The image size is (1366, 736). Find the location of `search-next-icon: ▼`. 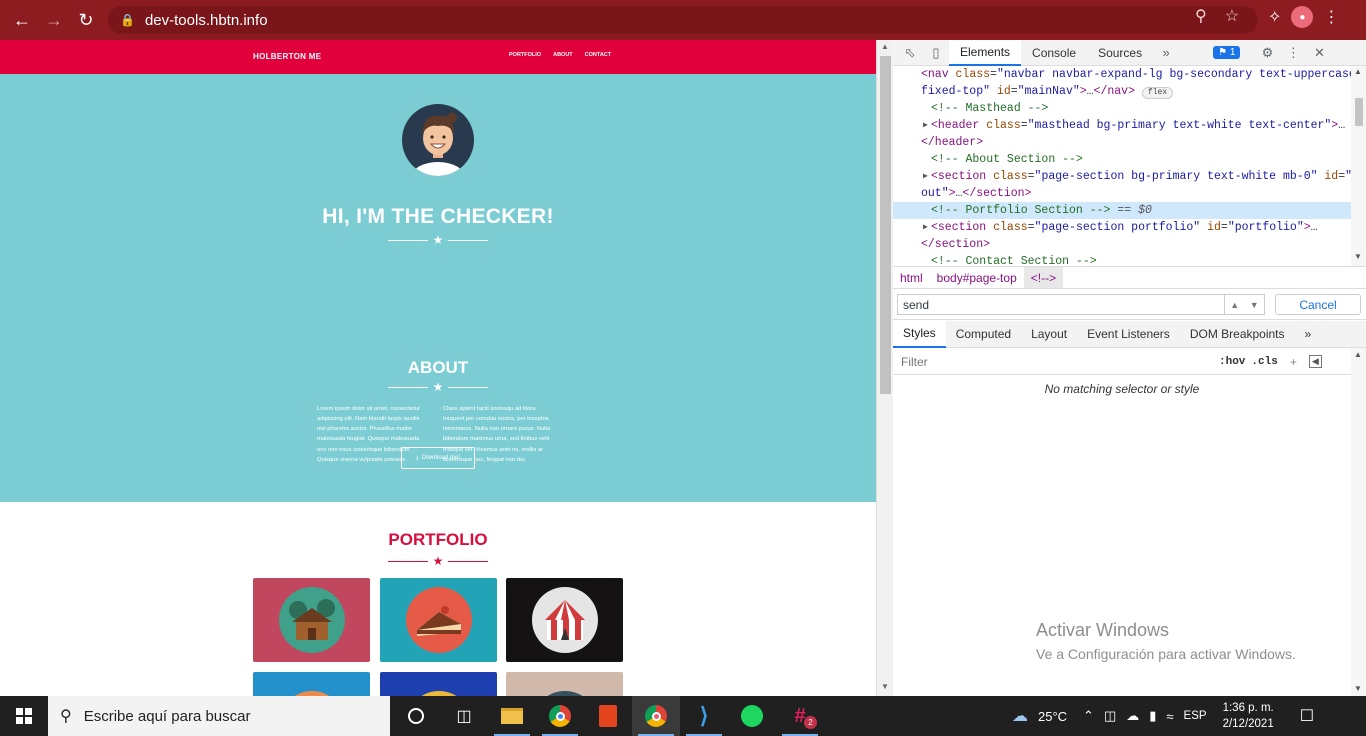

search-next-icon: ▼ is located at coordinates (1254, 305).